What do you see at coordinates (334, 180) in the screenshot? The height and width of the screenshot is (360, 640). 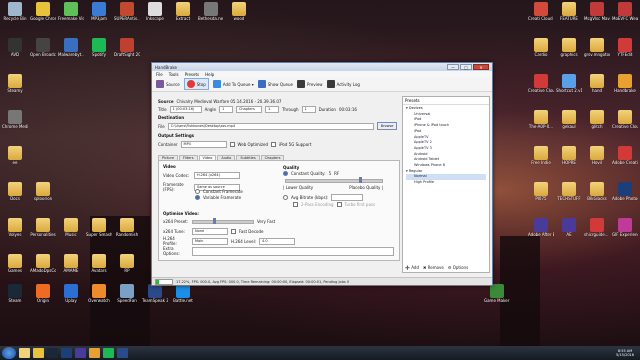 I see `quality-slider` at bounding box center [334, 180].